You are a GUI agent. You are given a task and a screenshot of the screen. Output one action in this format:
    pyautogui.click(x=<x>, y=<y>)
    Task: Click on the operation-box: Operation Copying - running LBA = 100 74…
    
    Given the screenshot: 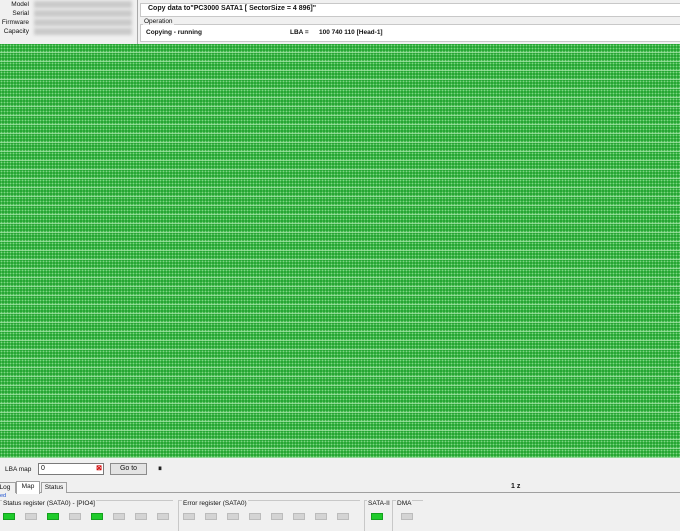 What is the action you would take?
    pyautogui.click(x=410, y=30)
    